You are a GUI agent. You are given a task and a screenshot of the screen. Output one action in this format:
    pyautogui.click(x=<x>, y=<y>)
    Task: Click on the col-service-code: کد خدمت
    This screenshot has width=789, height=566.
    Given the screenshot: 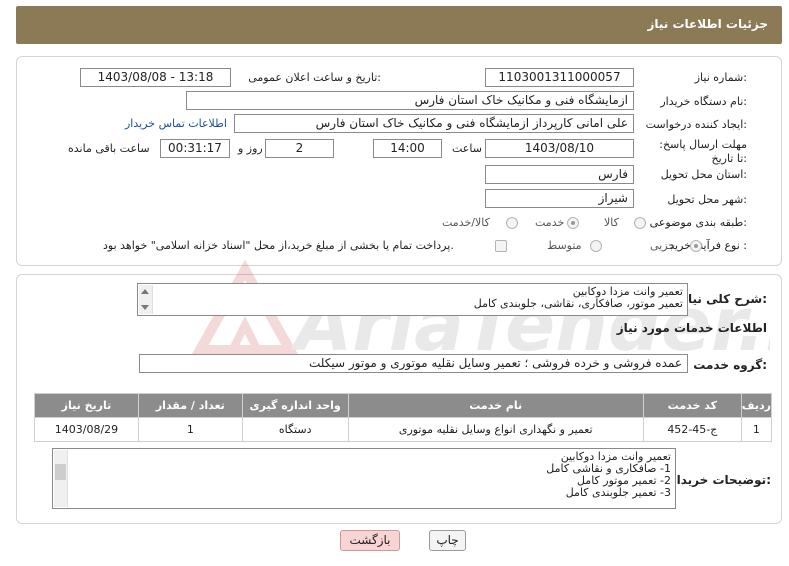 What is the action you would take?
    pyautogui.click(x=692, y=405)
    